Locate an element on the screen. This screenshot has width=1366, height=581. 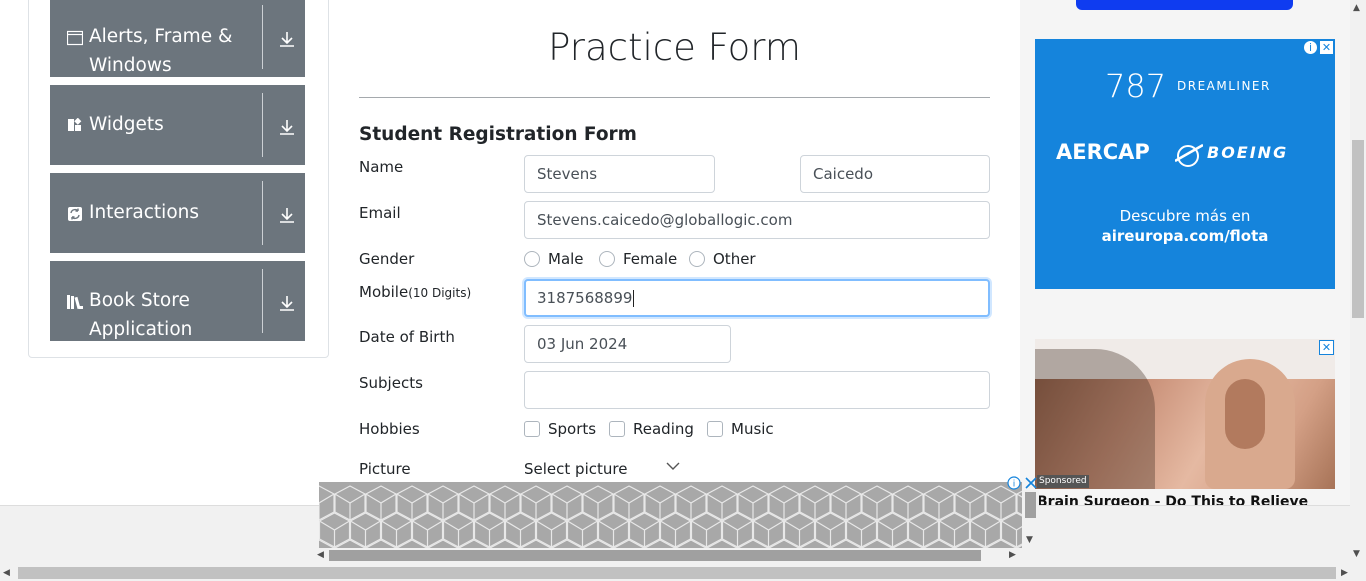
date-of-birth-input: 03 Jun 2024 is located at coordinates (627, 344).